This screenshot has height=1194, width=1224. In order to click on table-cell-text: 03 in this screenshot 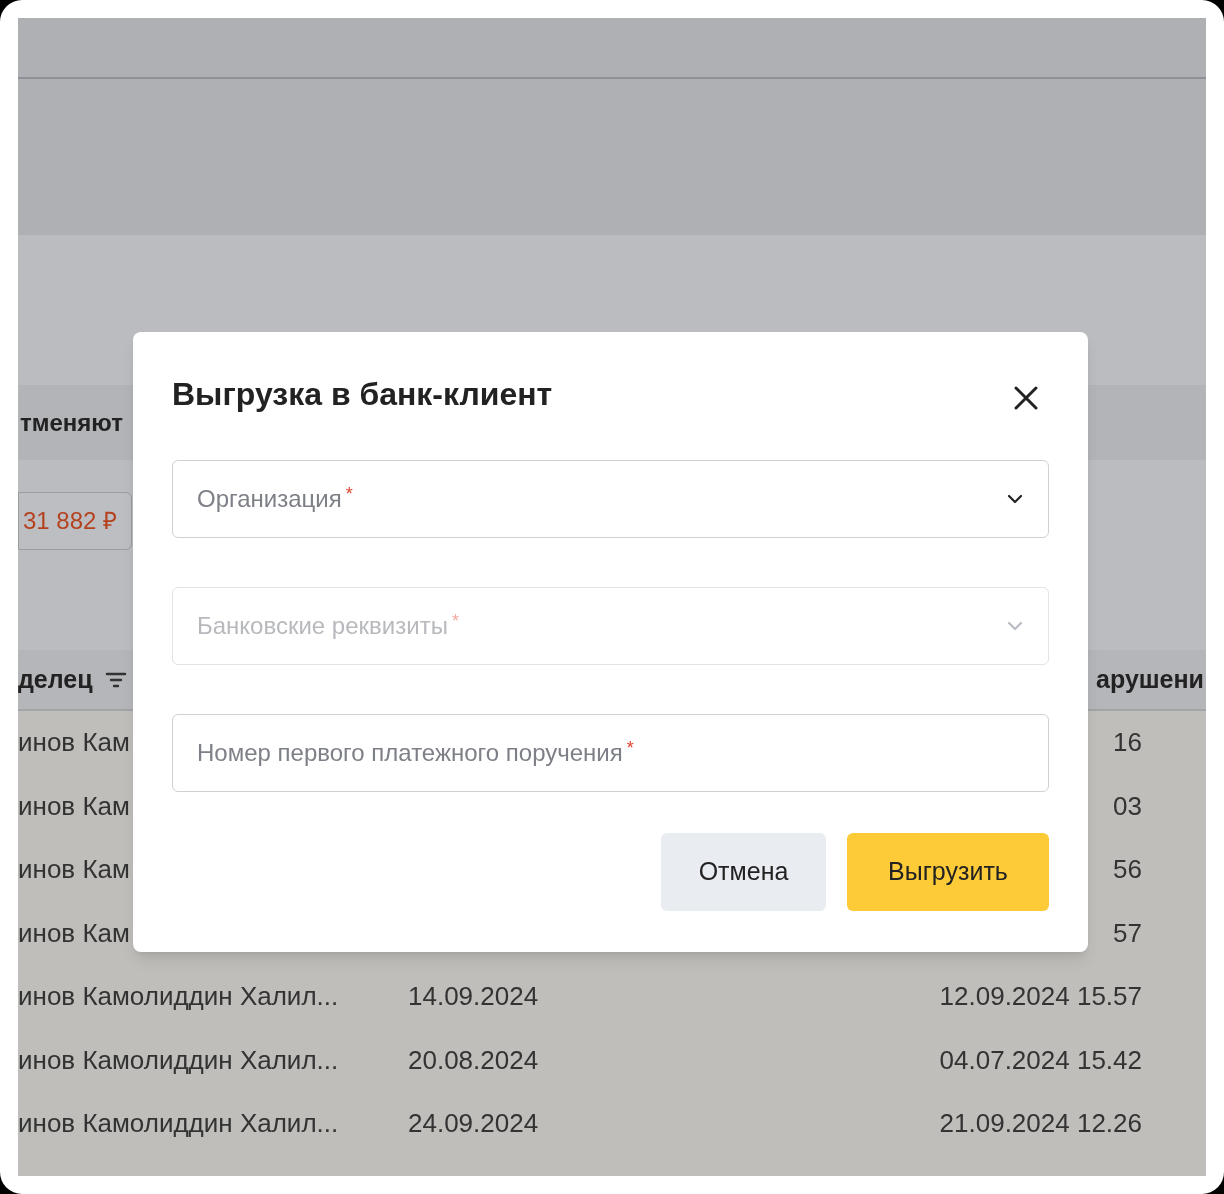, I will do `click(1127, 806)`.